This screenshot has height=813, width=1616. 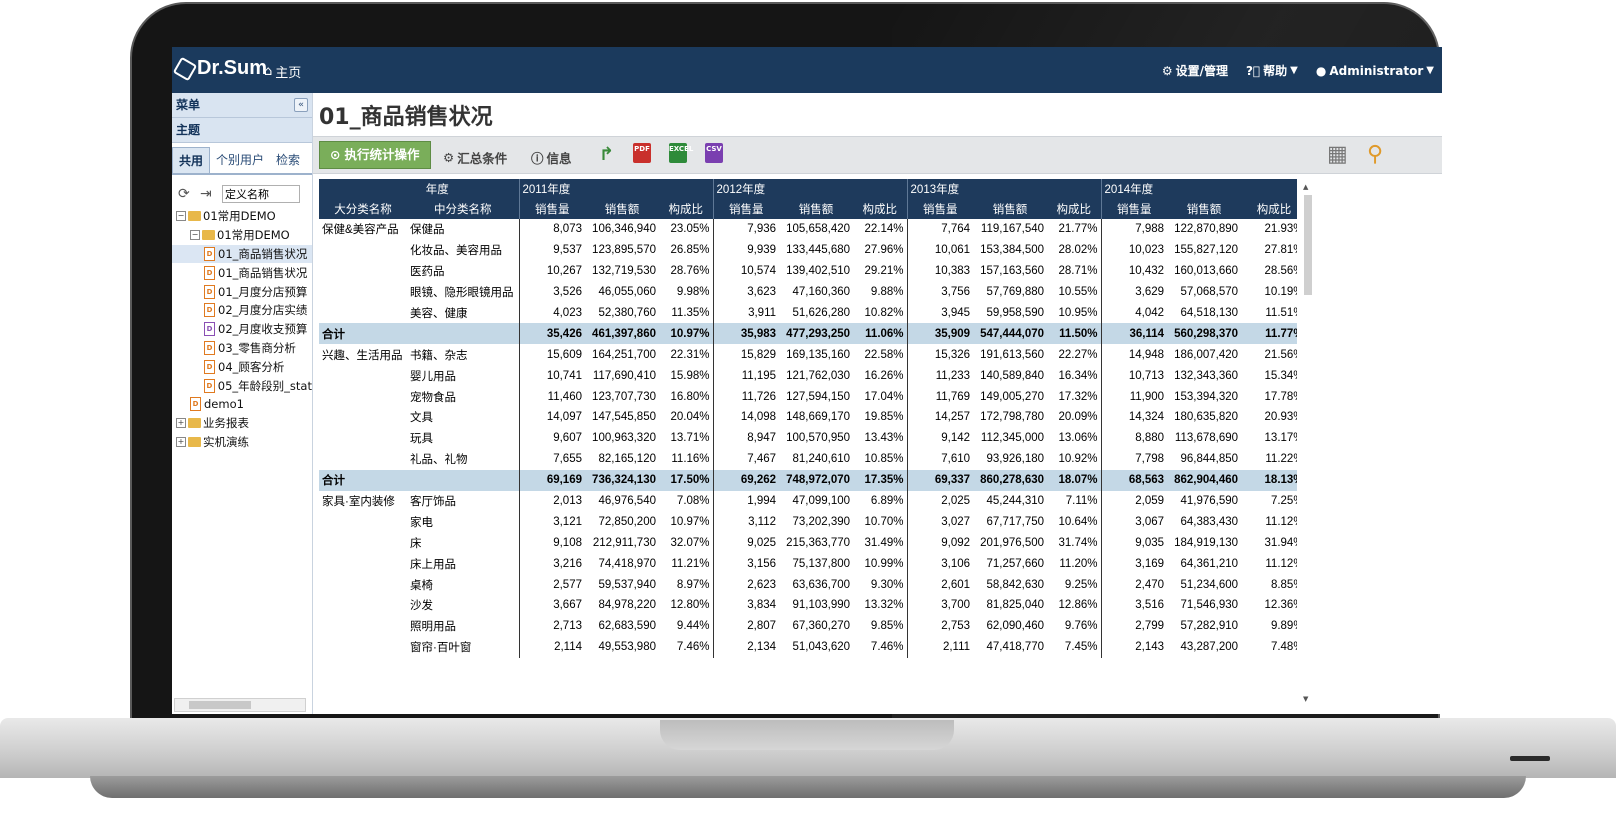 I want to click on cell-value: 7.45%, so click(x=1074, y=647).